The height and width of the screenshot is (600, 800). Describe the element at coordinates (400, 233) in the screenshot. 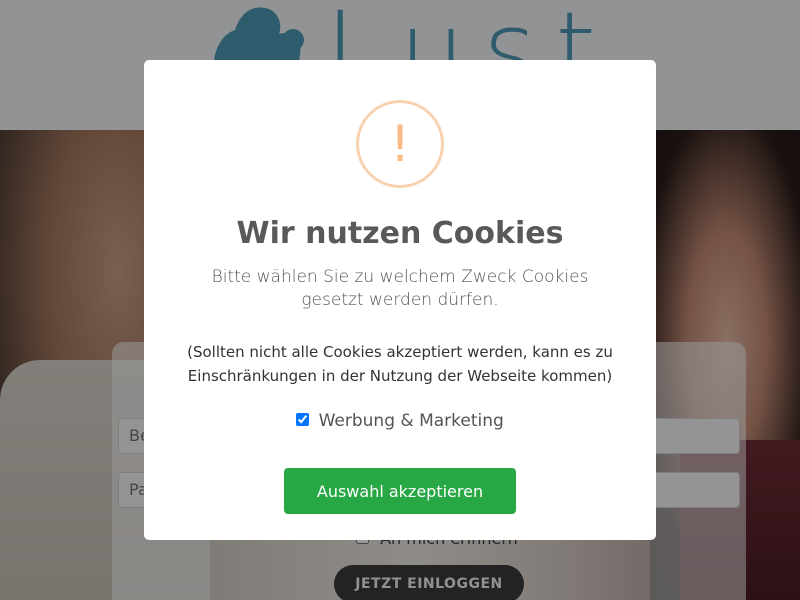

I see `cookie-dialog-title: Wir nutzen Cookies` at that location.